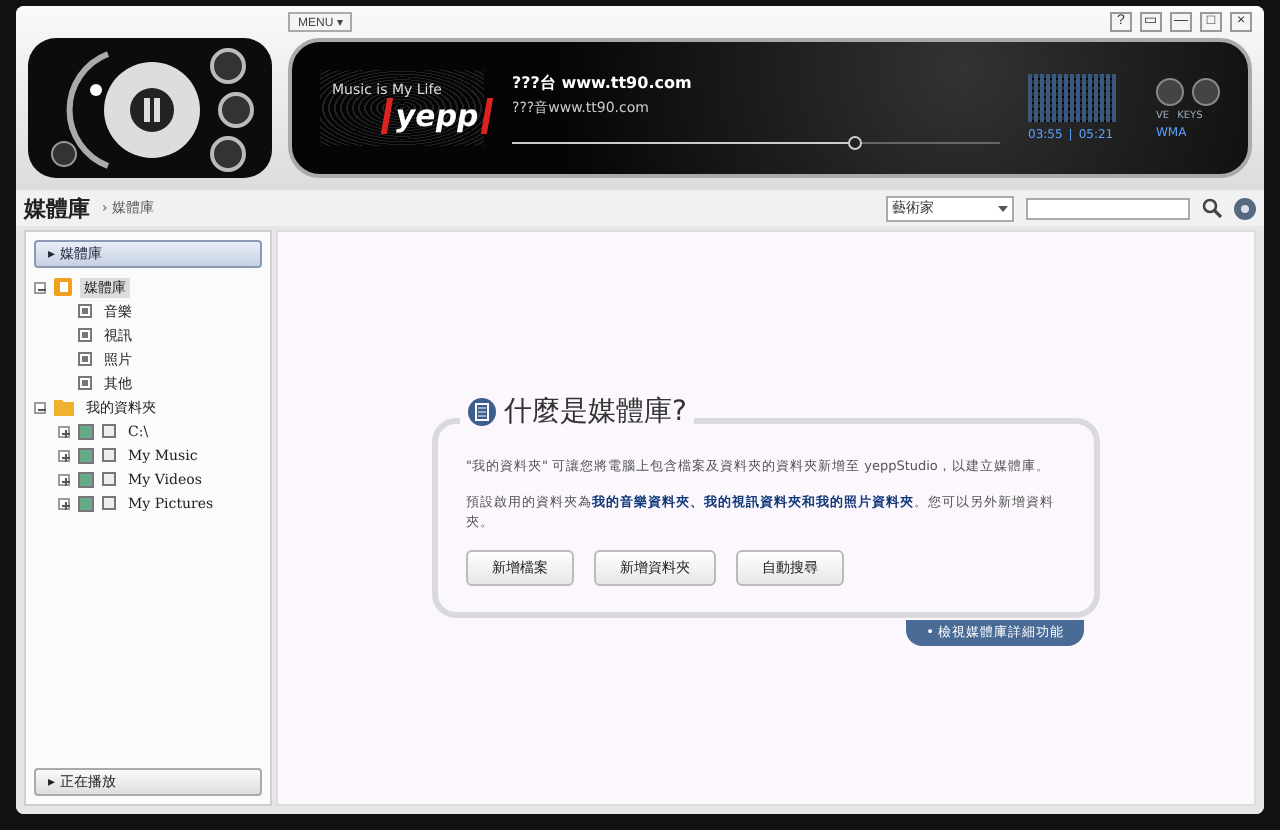 This screenshot has width=1280, height=830. What do you see at coordinates (437, 116) in the screenshot?
I see `brand-logo: yepp` at bounding box center [437, 116].